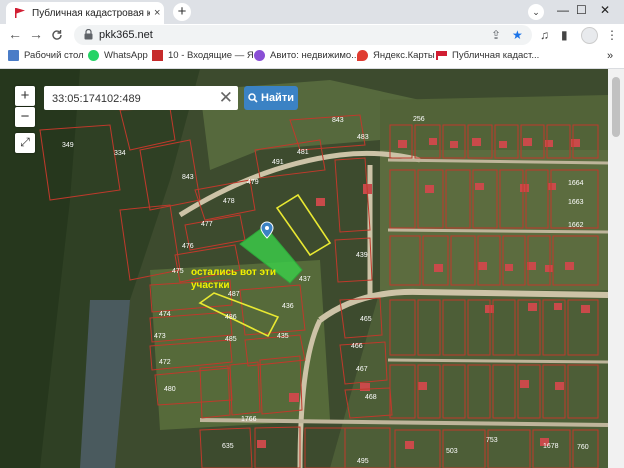  What do you see at coordinates (231, 339) in the screenshot?
I see `parcel-number-label: 485` at bounding box center [231, 339].